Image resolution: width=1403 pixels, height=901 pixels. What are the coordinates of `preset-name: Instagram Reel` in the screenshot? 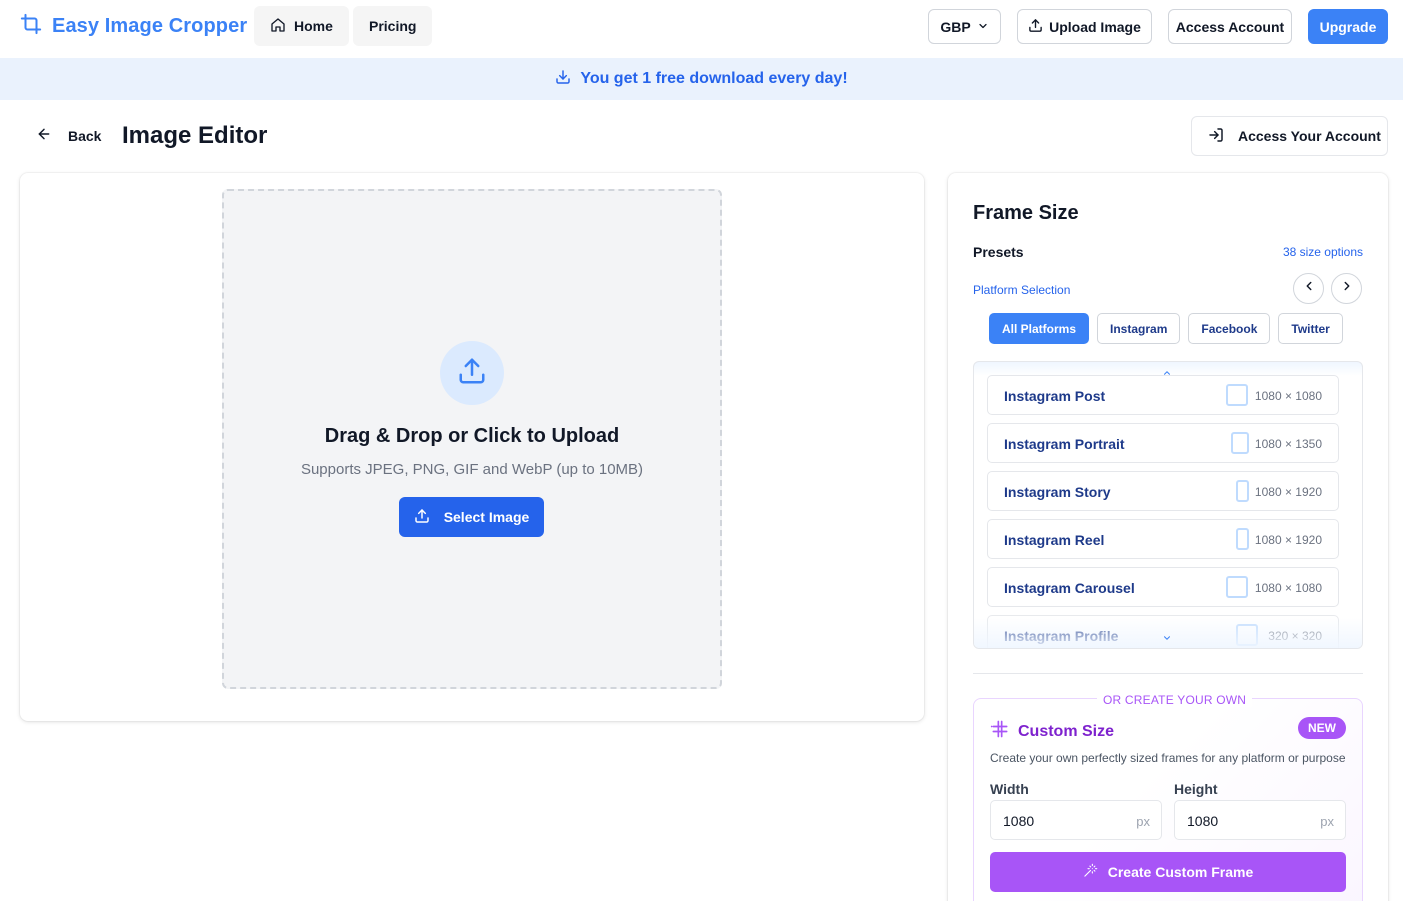 It's located at (1054, 540).